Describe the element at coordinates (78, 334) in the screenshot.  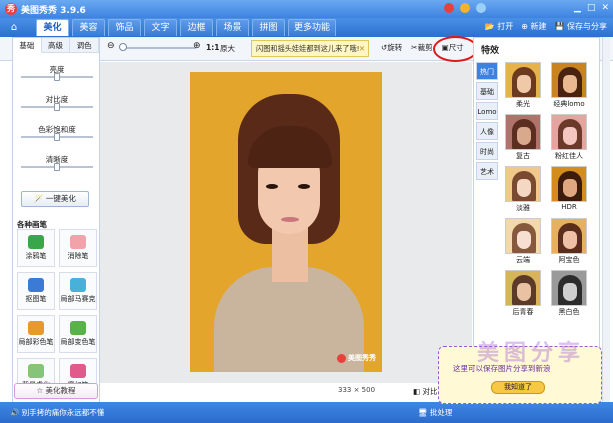
I see `pen-tool: 局部变色笔` at that location.